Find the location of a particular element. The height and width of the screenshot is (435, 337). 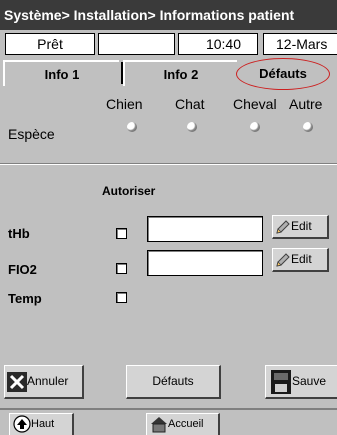

footer-divider is located at coordinates (168, 409).